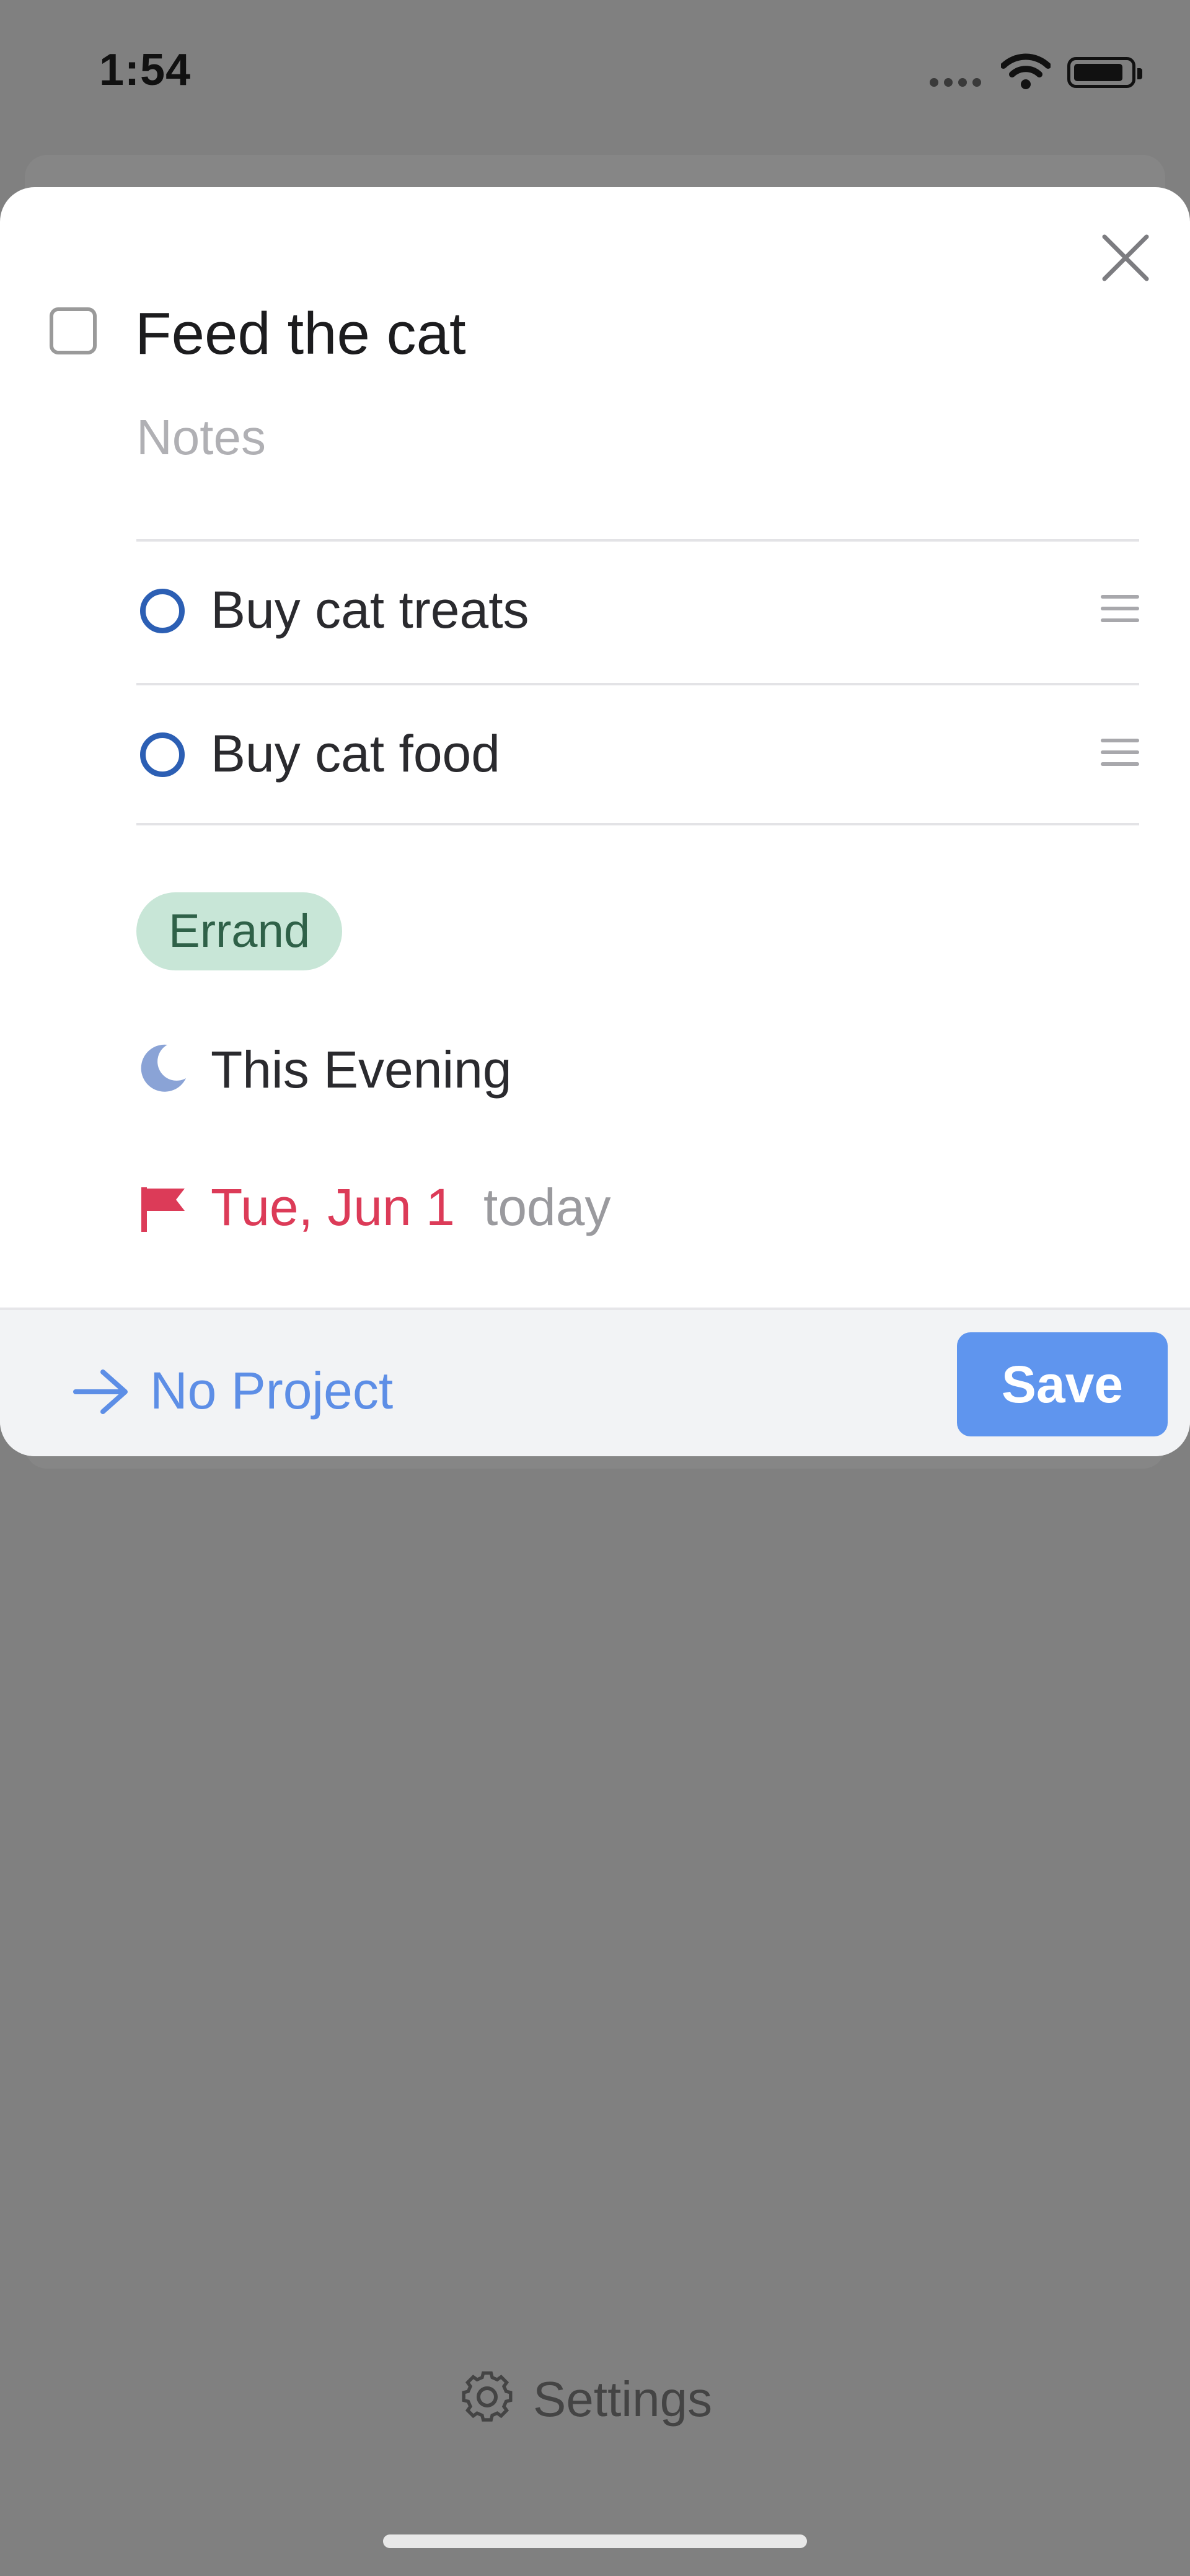  I want to click on save-button: Save, so click(1062, 1384).